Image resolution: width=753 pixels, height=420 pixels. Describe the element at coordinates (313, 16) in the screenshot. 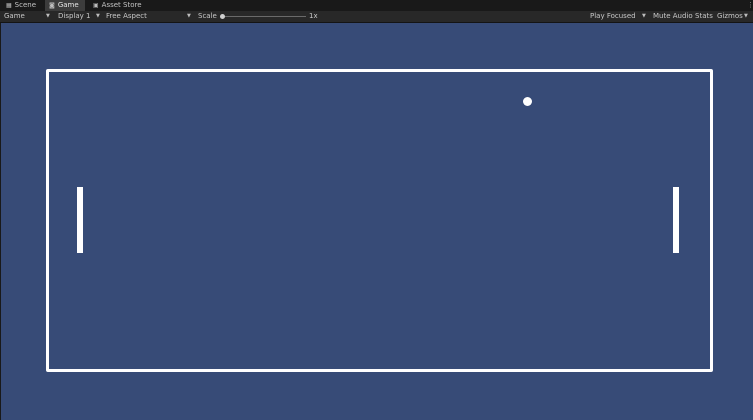

I see `scale-value: 1x` at that location.